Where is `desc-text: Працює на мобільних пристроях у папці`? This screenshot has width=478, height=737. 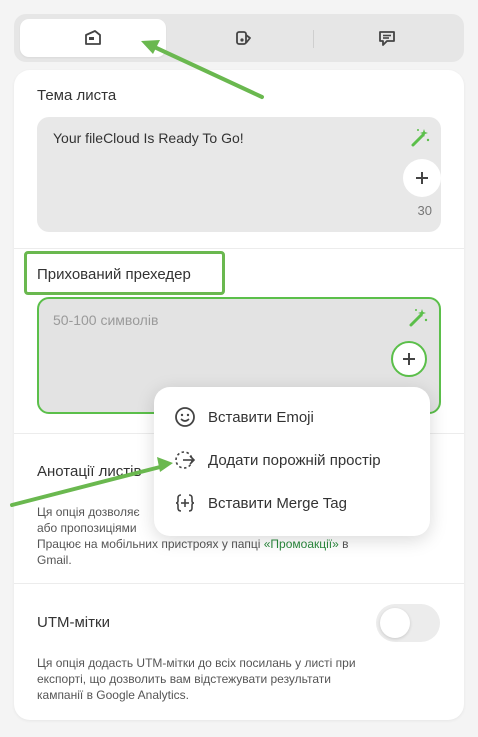 desc-text: Працює на мобільних пристроях у папці is located at coordinates (150, 544).